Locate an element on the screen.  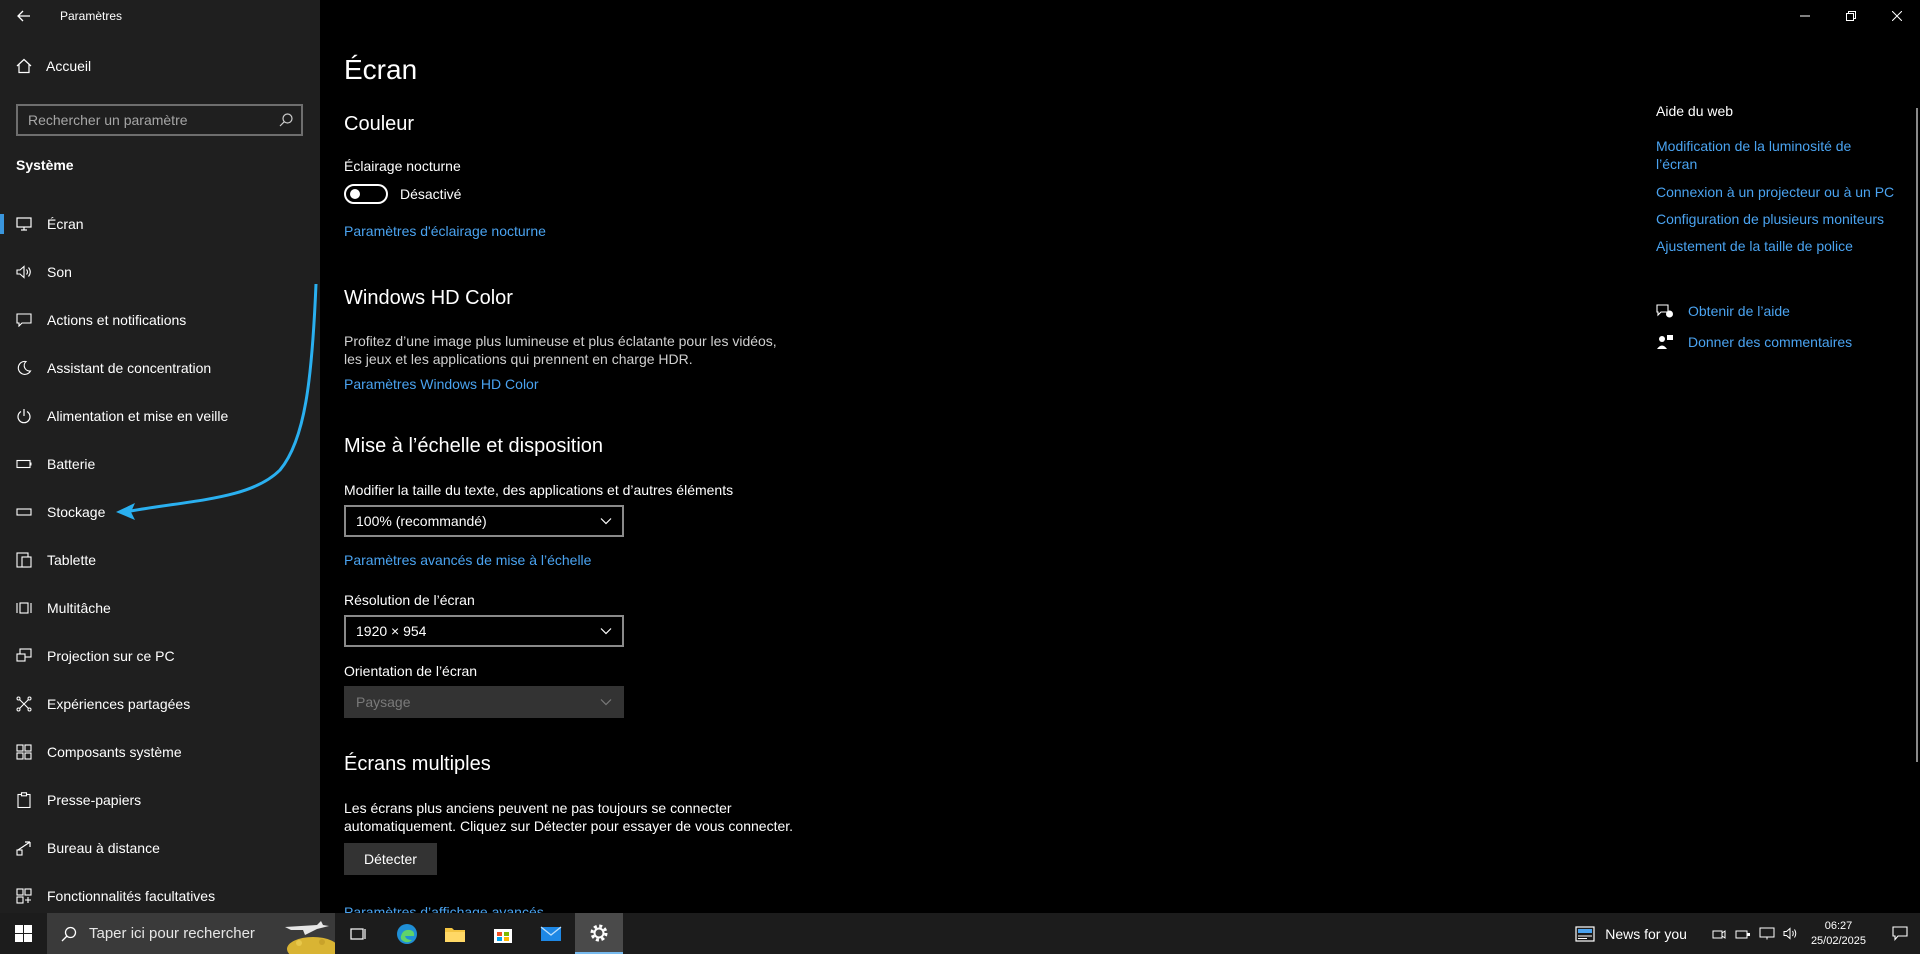
file-explorer-taskbar-button is located at coordinates (455, 933).